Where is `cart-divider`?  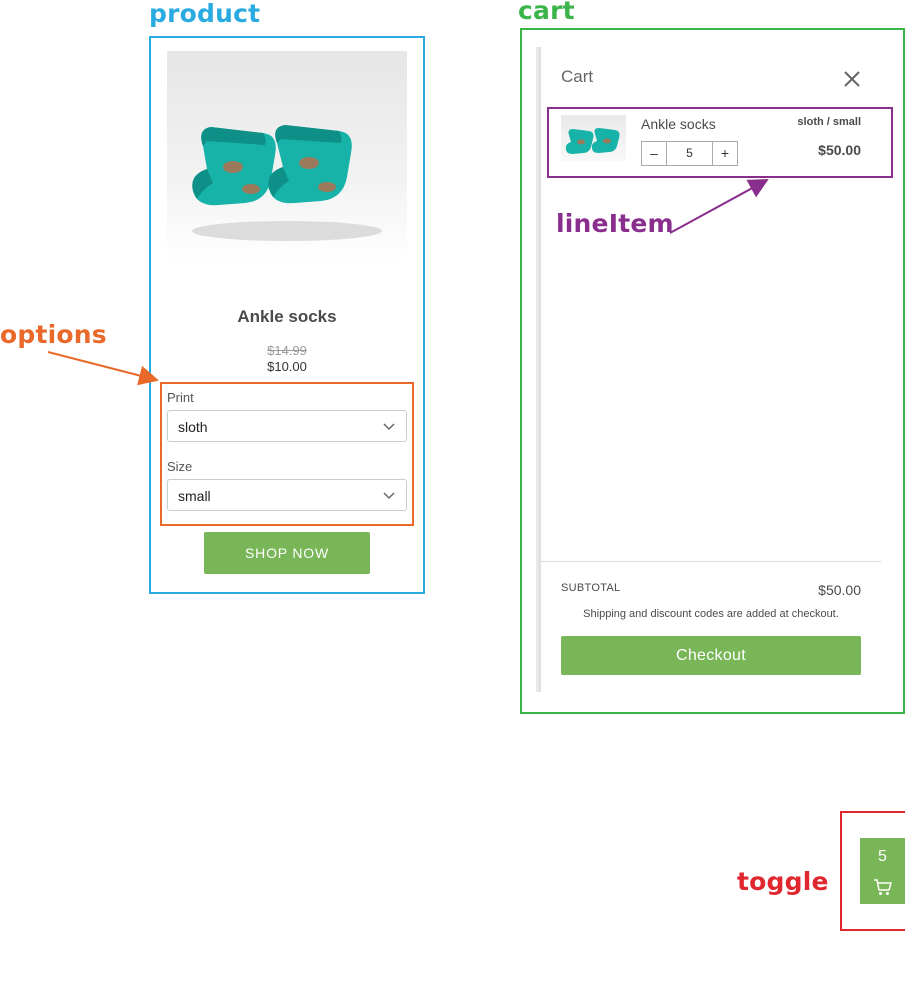
cart-divider is located at coordinates (711, 561).